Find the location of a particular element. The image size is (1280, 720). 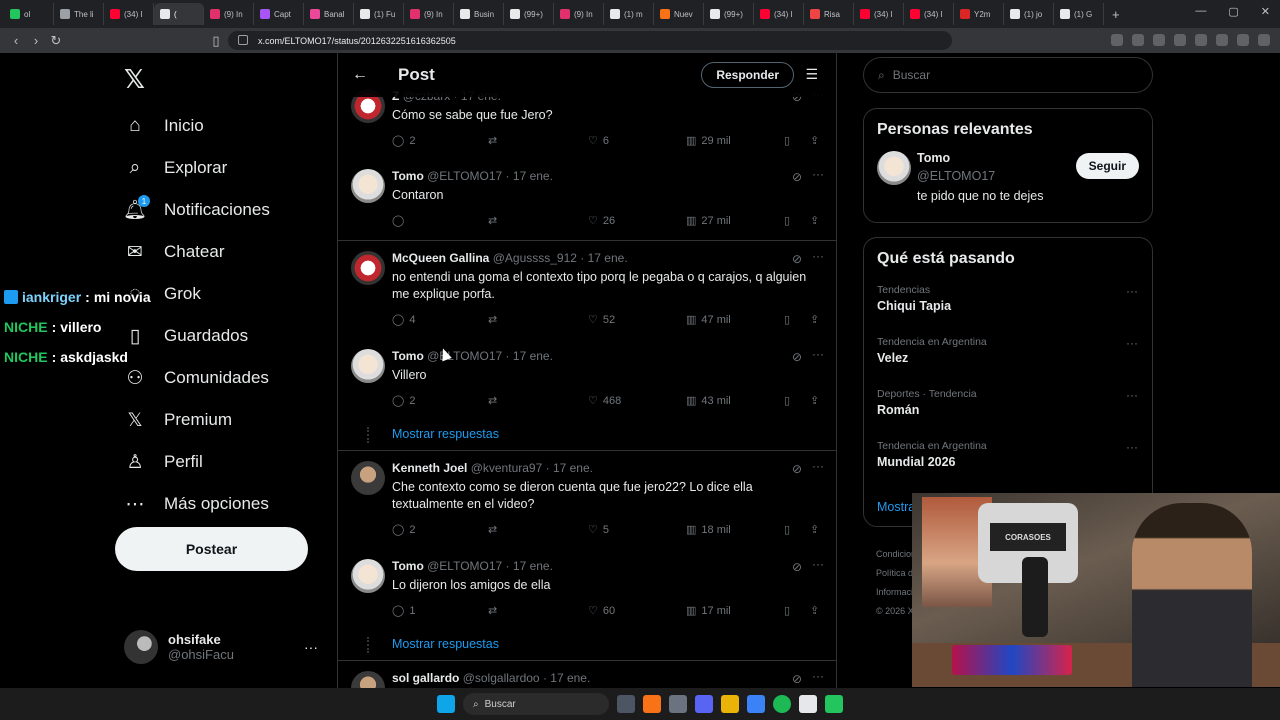

close-icon: ✕ is located at coordinates (1265, 11).